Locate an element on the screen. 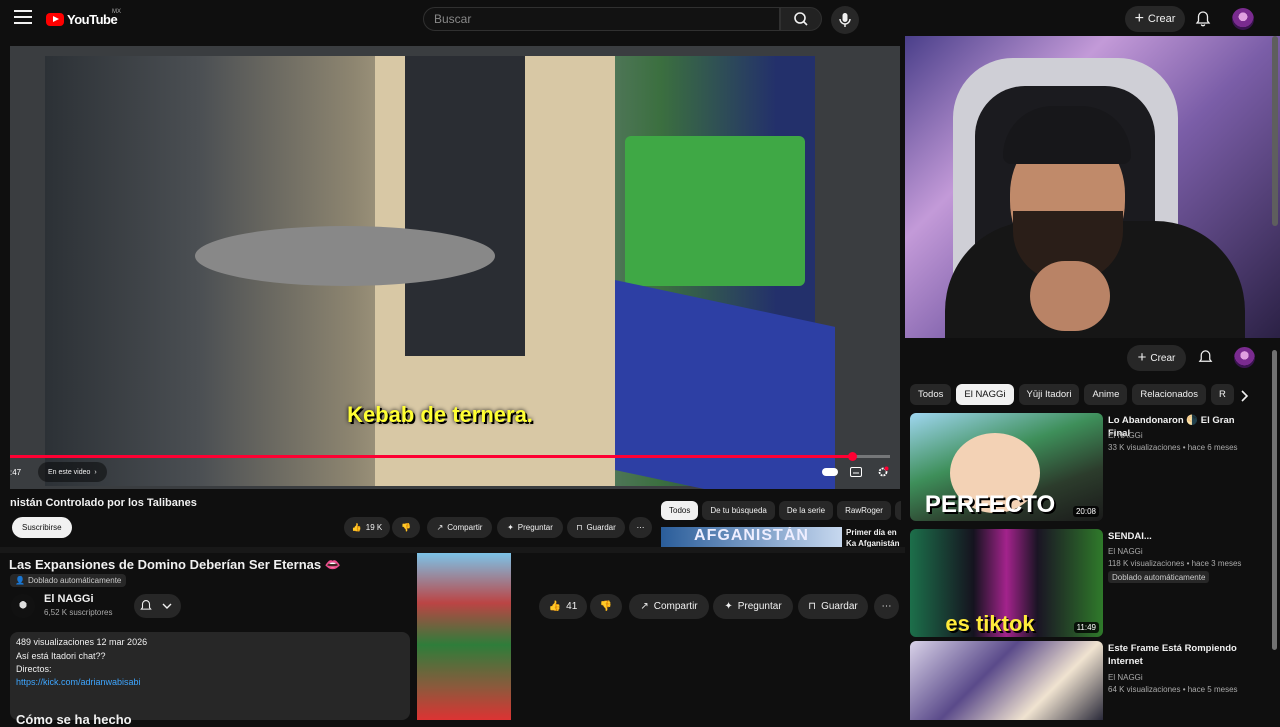 The height and width of the screenshot is (727, 1280). video-subtitle: Kebab de ternera. is located at coordinates (440, 414).